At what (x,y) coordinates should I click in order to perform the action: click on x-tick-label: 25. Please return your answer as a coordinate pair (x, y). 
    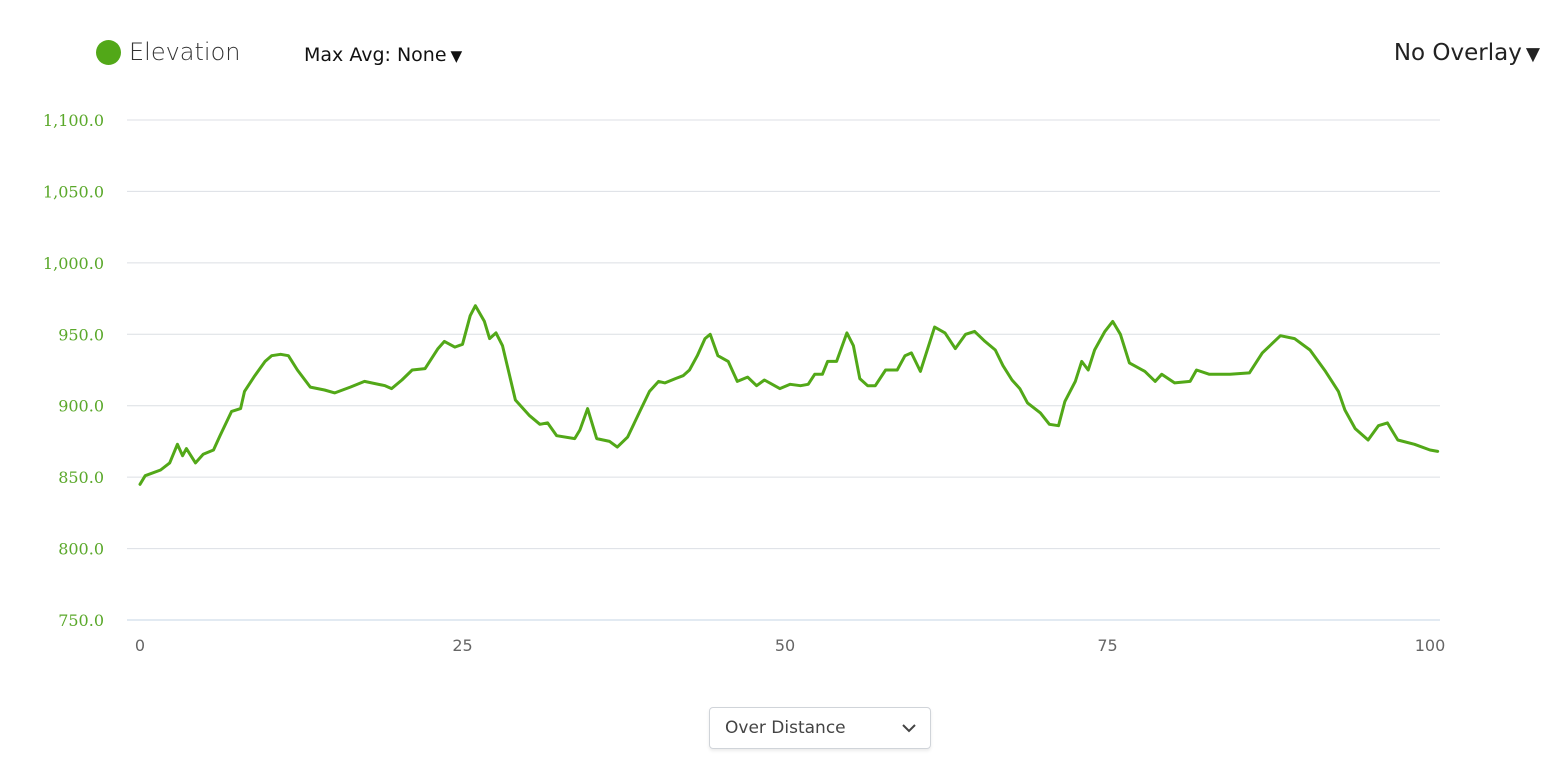
    Looking at the image, I should click on (462, 645).